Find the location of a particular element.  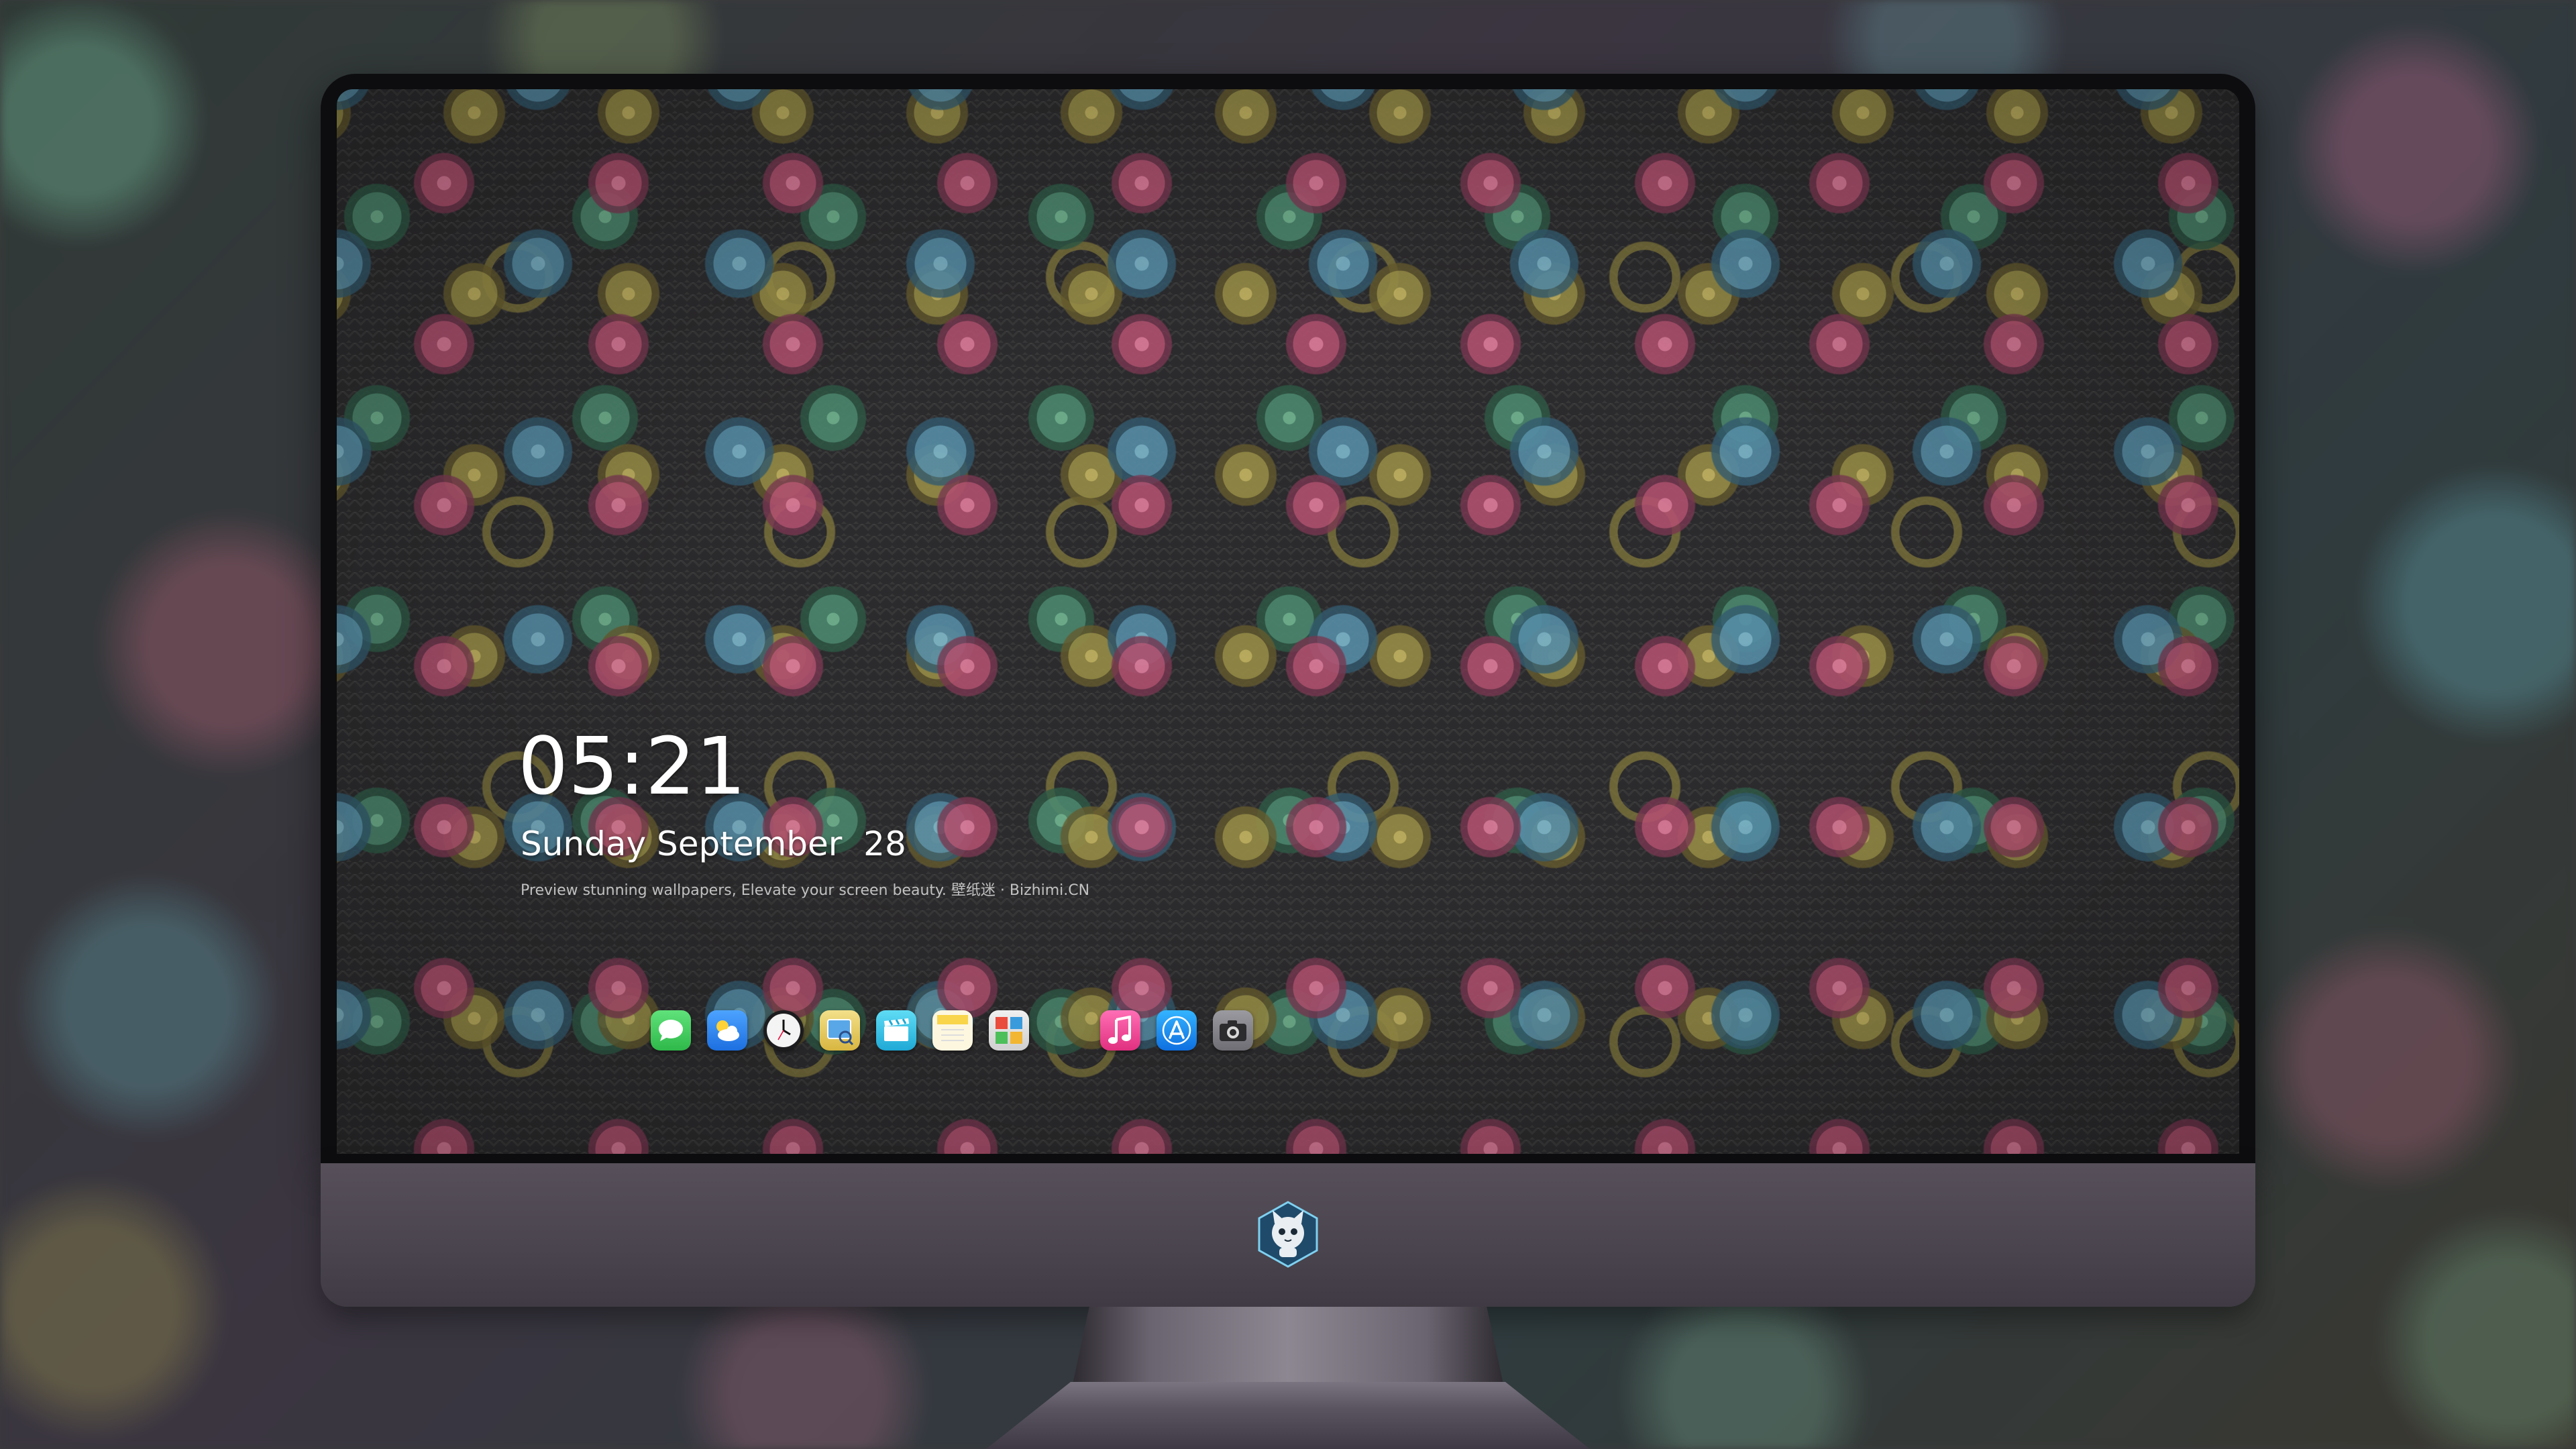

camera-app is located at coordinates (1233, 1030).